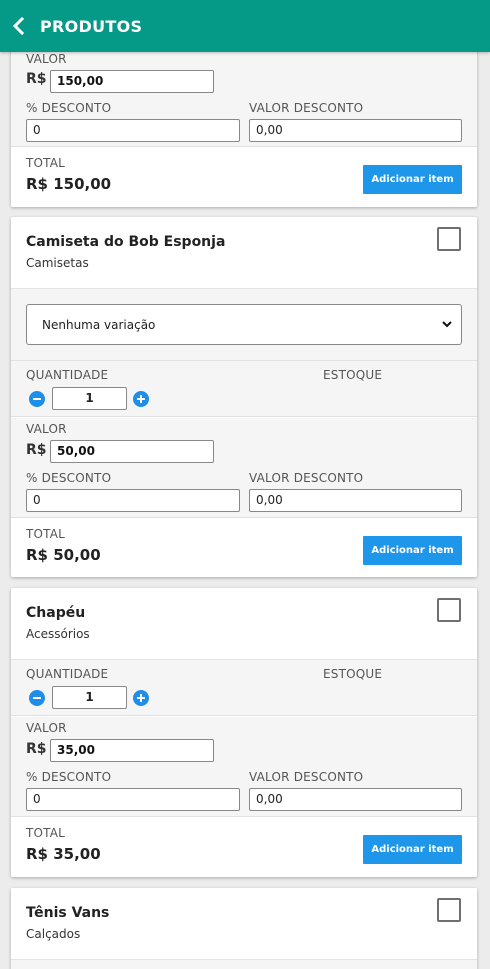 The image size is (490, 969). I want to click on total-amount: R$ 50,00, so click(63, 555).